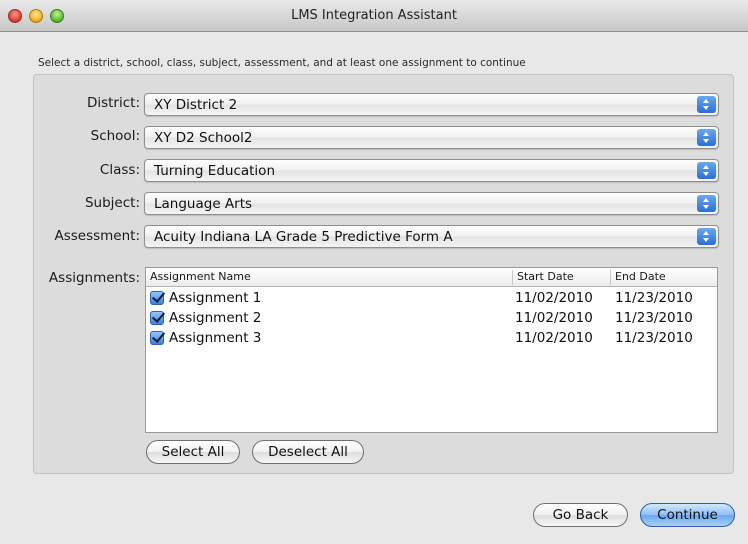  I want to click on table-row: Assignment 3 11/02/2010 11/23/2010, so click(431, 338).